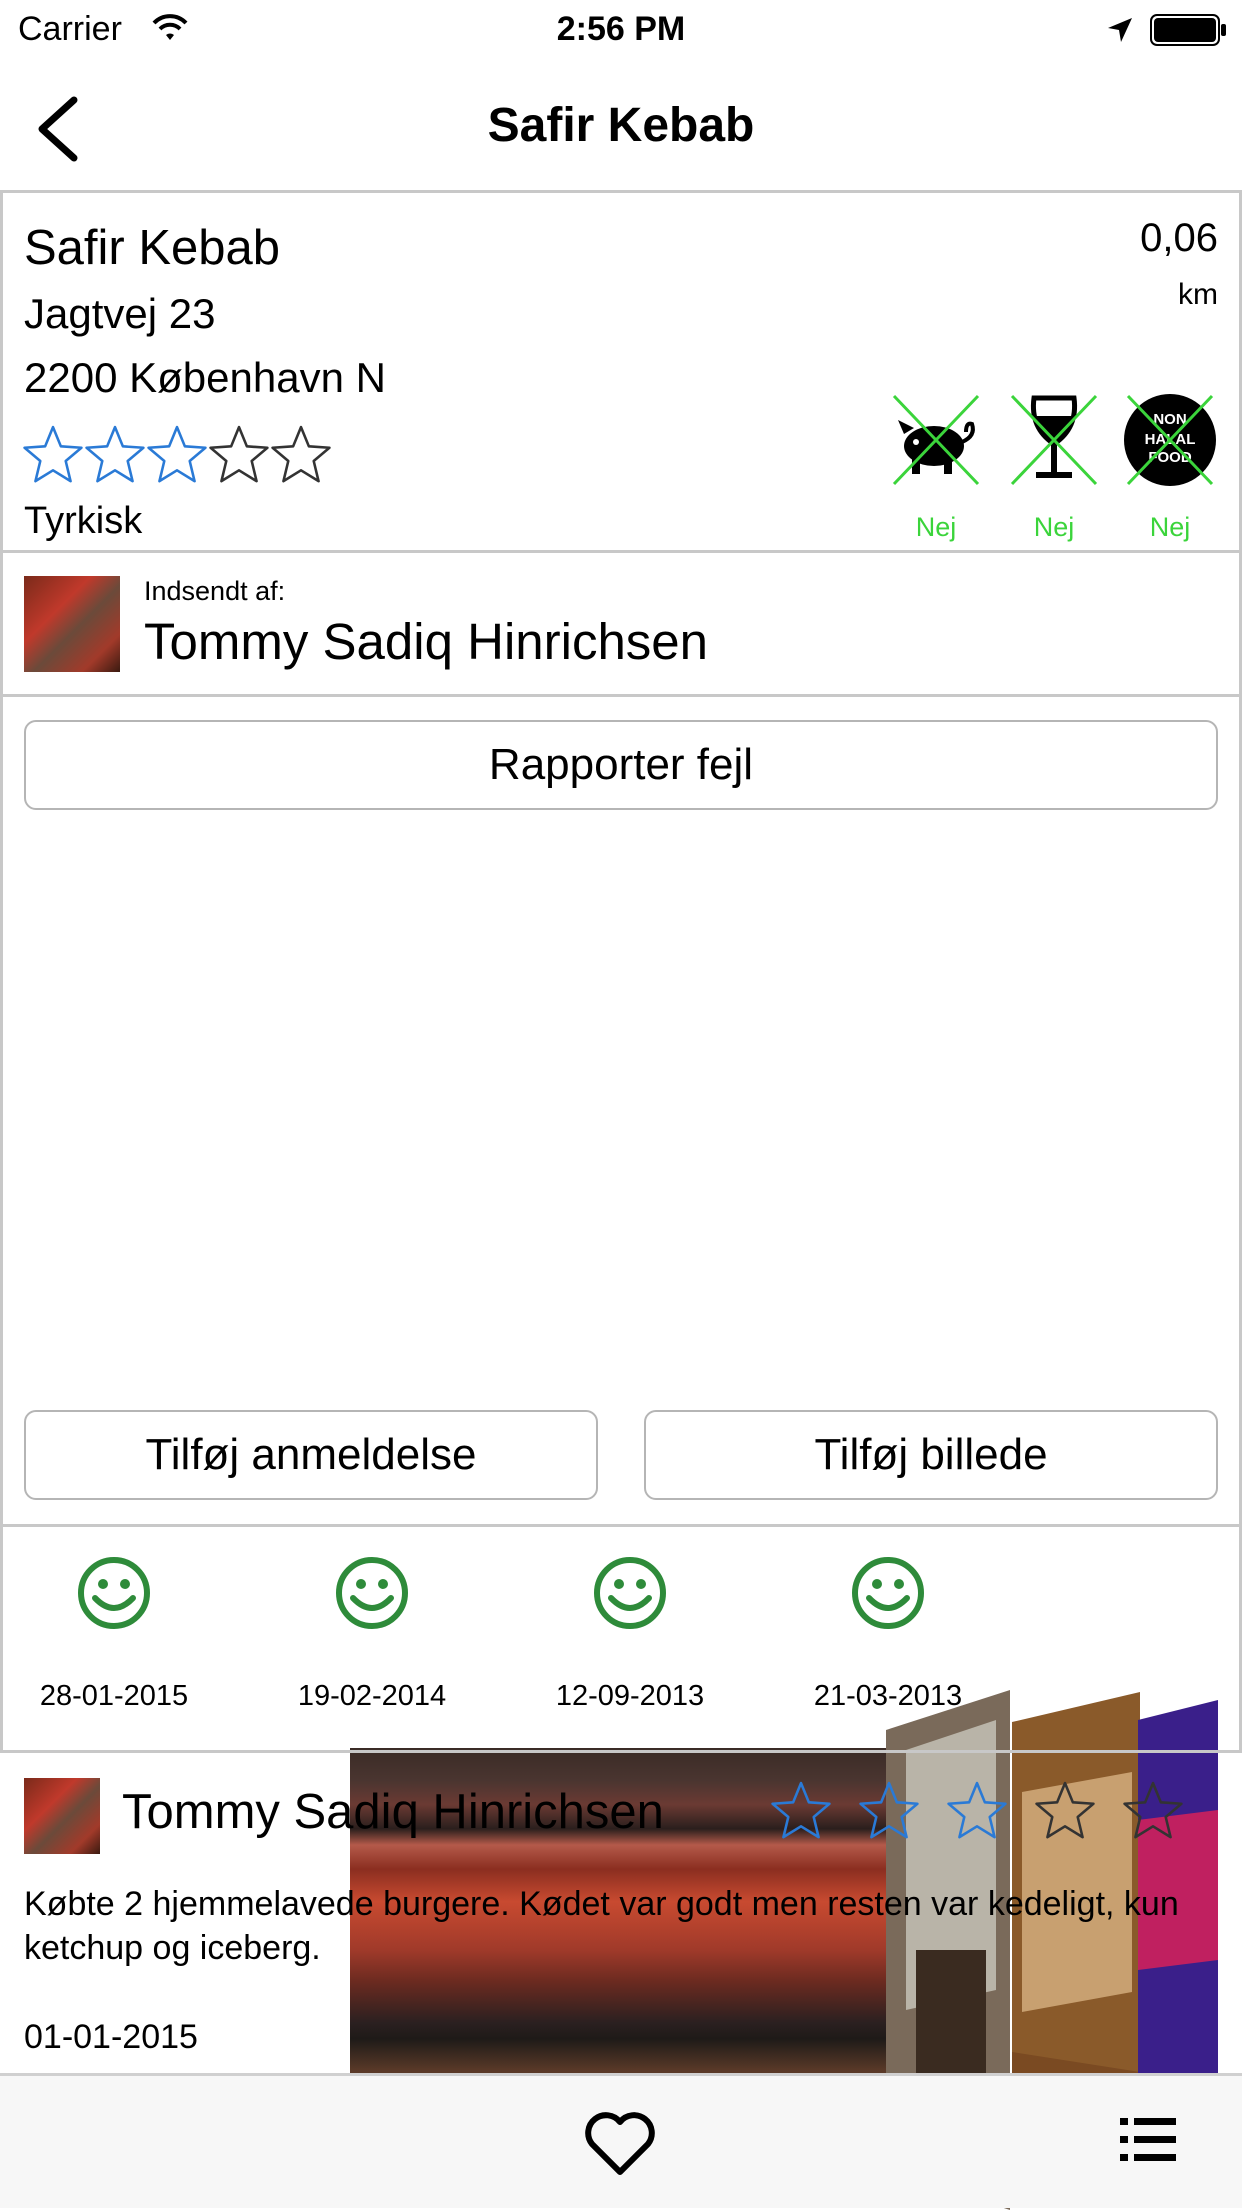  What do you see at coordinates (393, 1812) in the screenshot?
I see `review-author: Tommy Sadiq Hinrichsen` at bounding box center [393, 1812].